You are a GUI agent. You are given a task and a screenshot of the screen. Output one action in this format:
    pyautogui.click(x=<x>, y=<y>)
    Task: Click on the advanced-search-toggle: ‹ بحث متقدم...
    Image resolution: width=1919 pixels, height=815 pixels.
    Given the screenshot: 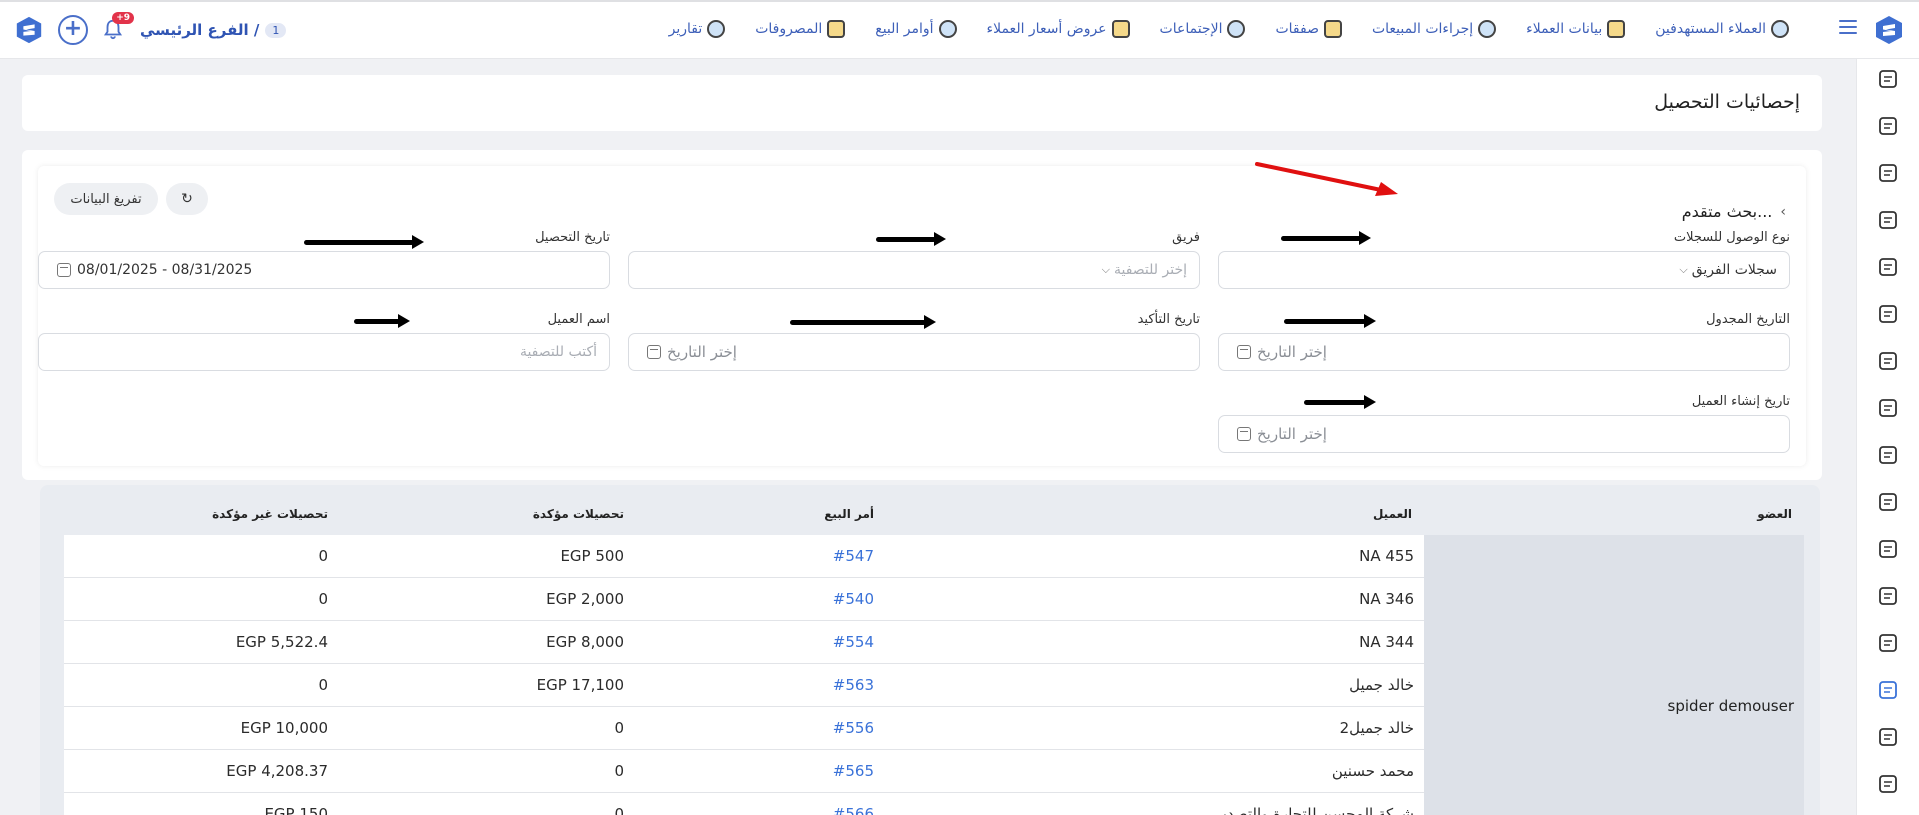 What is the action you would take?
    pyautogui.click(x=1734, y=211)
    